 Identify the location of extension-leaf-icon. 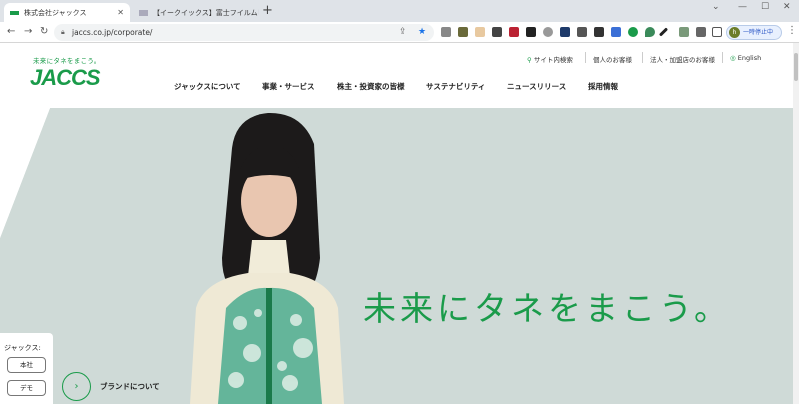
(650, 32).